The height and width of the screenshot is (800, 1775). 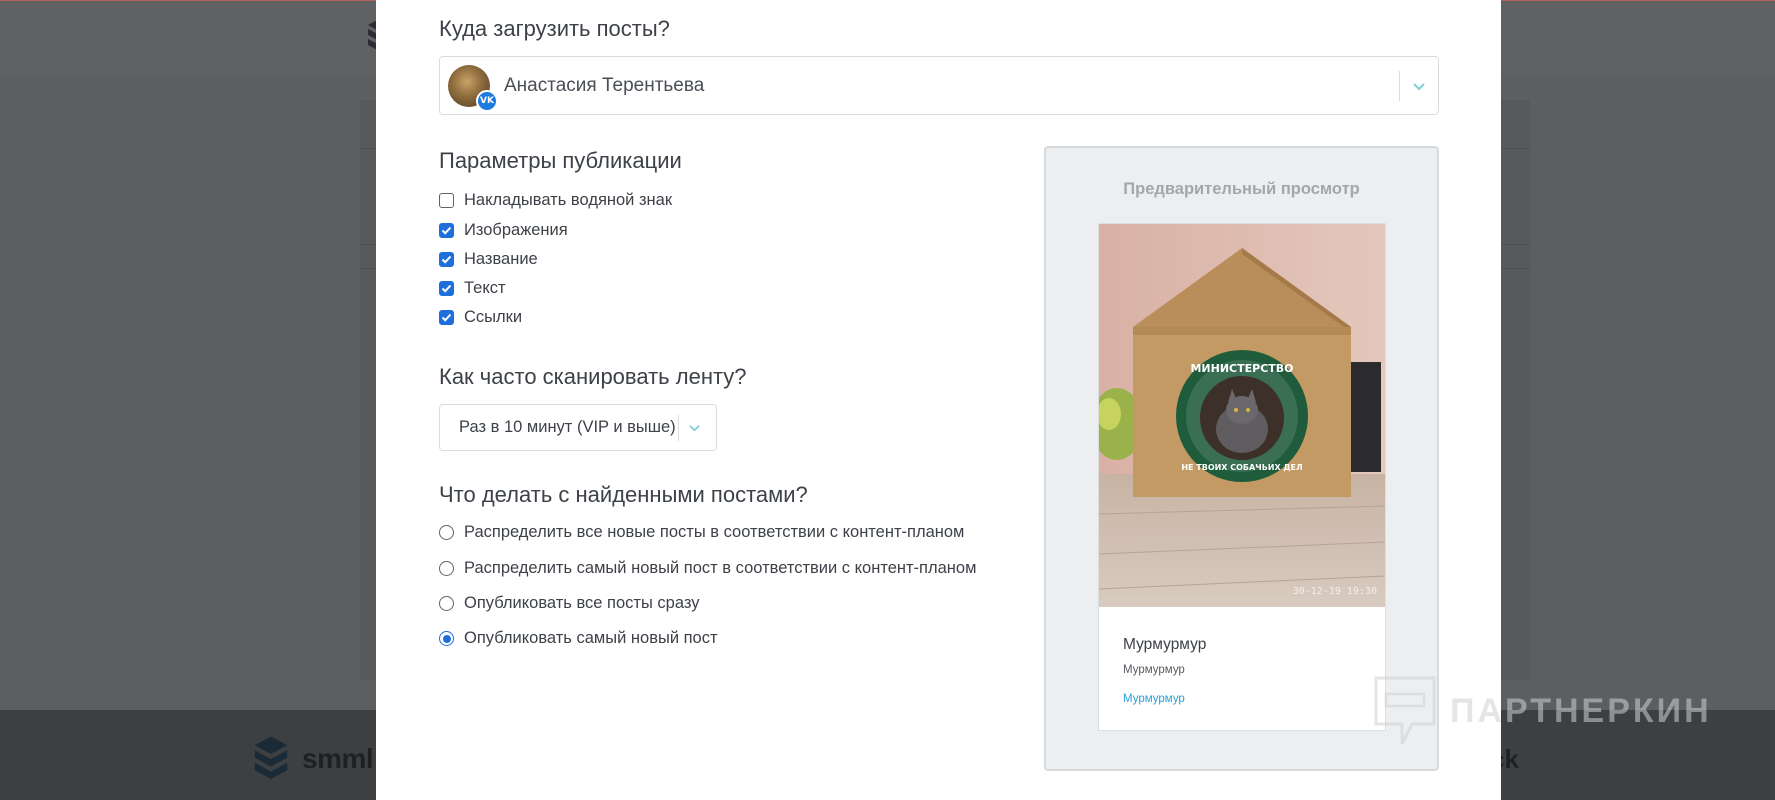 I want to click on images-checkbox, so click(x=446, y=230).